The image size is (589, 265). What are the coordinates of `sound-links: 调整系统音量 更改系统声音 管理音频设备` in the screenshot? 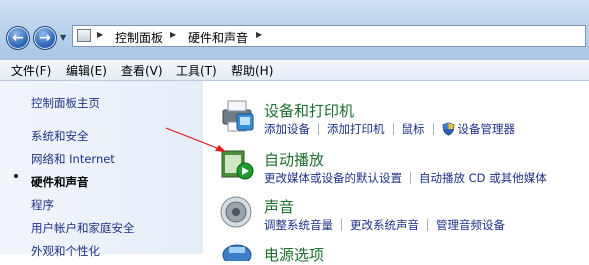 It's located at (384, 225).